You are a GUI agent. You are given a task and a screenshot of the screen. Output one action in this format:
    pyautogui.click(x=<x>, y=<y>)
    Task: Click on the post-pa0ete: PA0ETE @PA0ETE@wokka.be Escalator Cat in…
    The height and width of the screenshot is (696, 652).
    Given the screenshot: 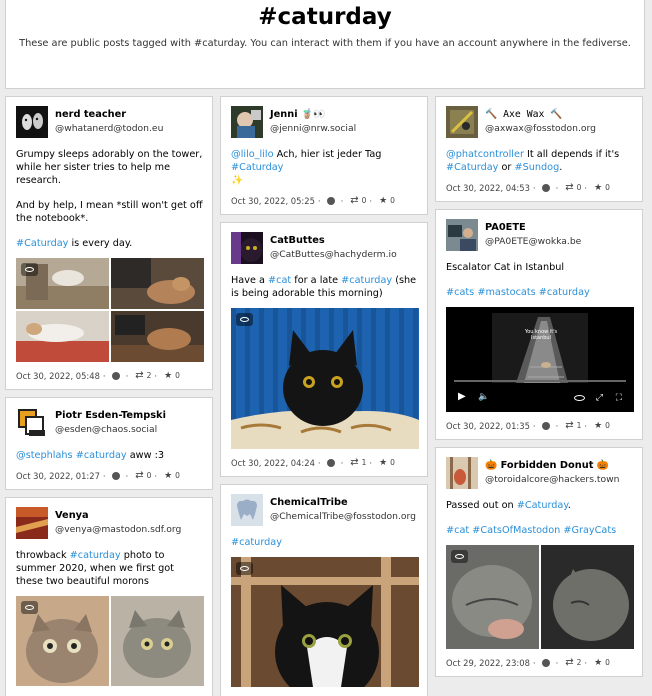 What is the action you would take?
    pyautogui.click(x=539, y=324)
    